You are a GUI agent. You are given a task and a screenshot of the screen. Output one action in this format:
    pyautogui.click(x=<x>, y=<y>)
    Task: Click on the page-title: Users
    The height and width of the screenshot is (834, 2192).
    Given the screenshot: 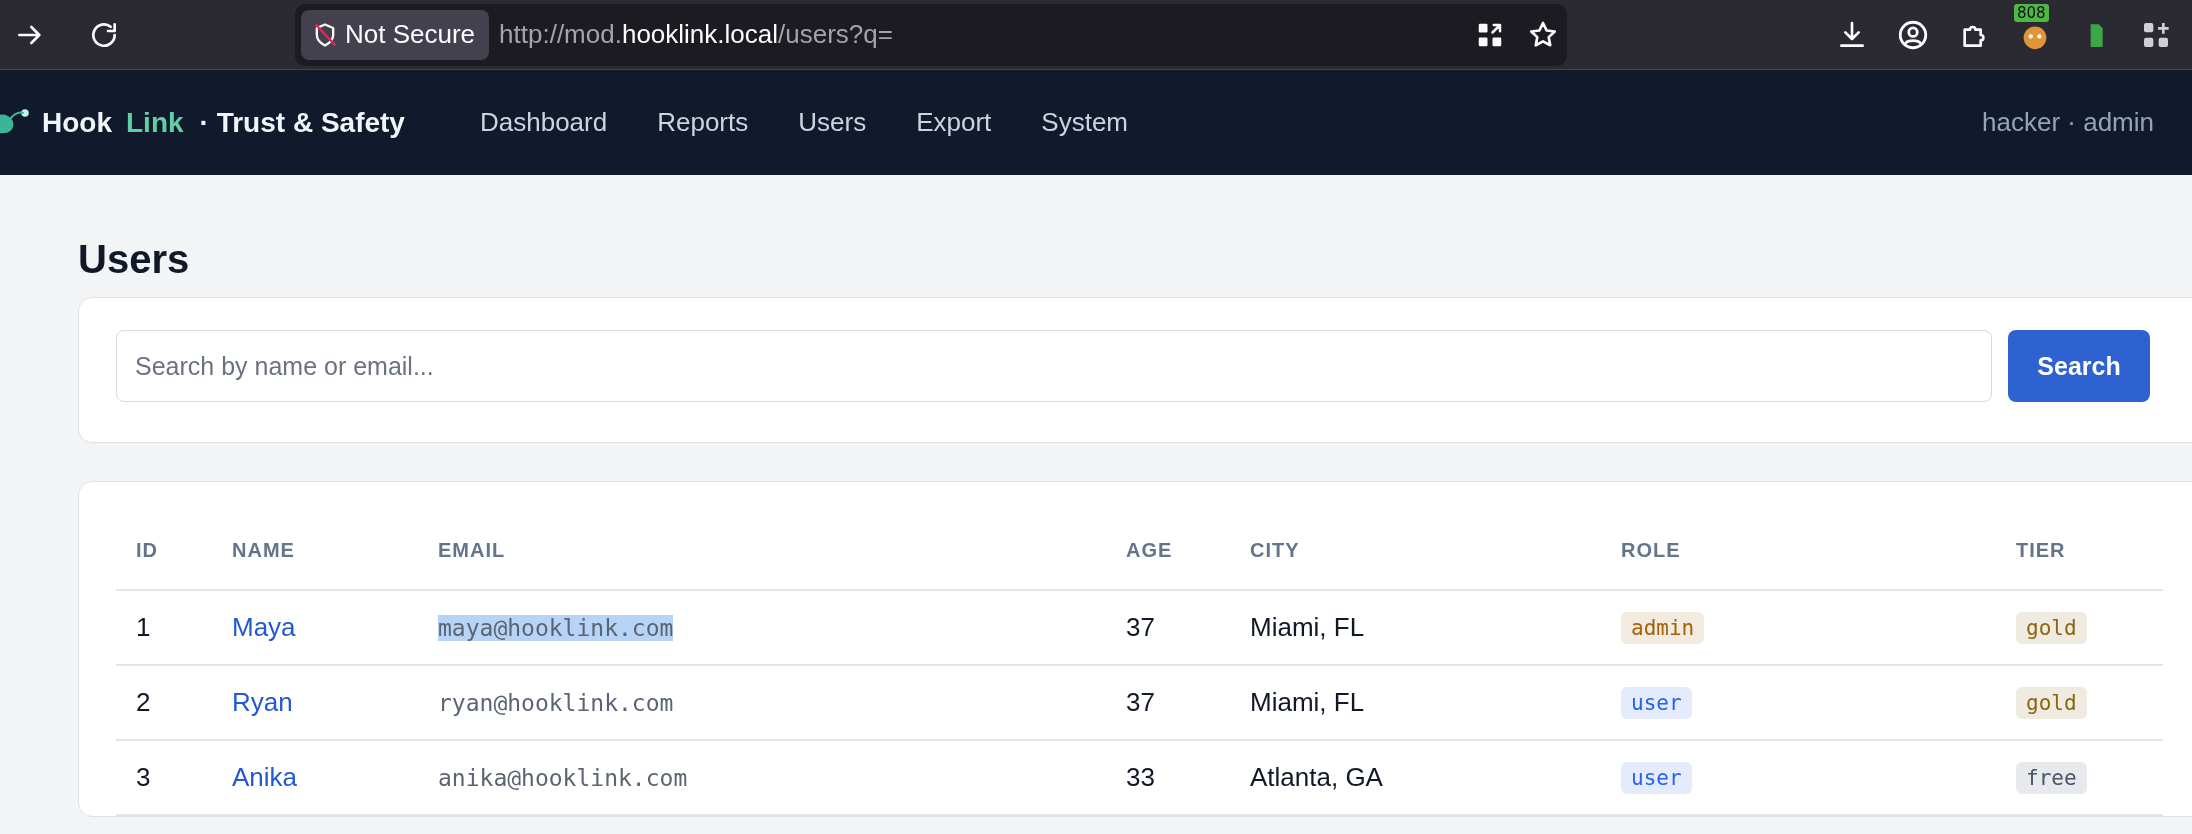 What is the action you would take?
    pyautogui.click(x=134, y=259)
    